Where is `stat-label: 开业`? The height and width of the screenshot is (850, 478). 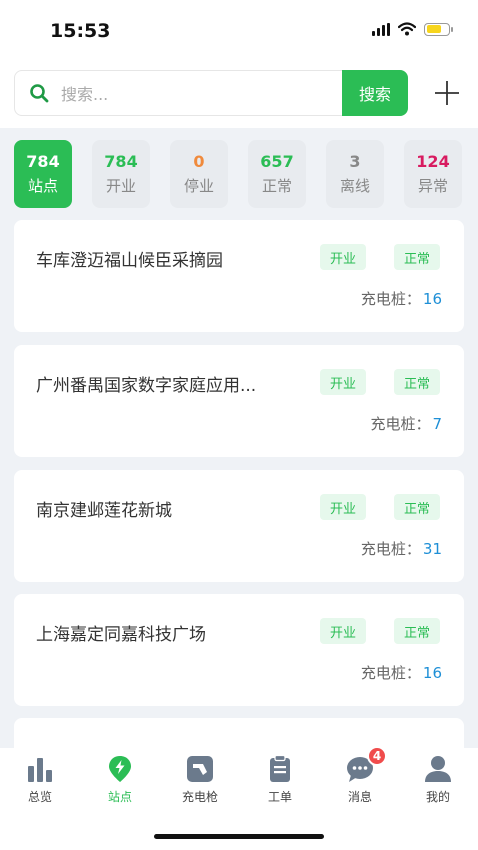
stat-label: 开业 is located at coordinates (120, 186).